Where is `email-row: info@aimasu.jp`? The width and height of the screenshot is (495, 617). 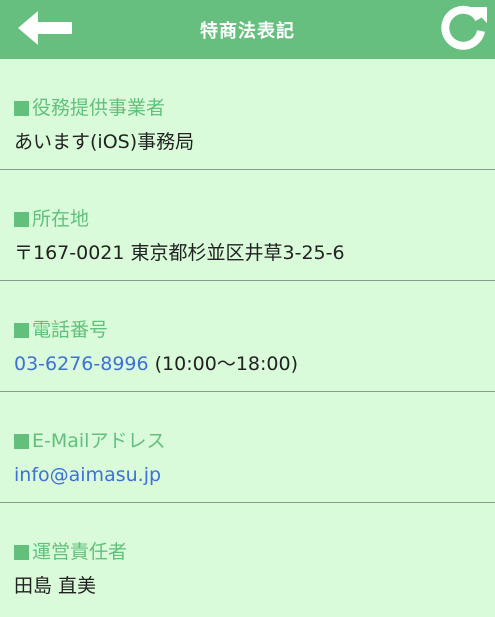 email-row: info@aimasu.jp is located at coordinates (254, 475).